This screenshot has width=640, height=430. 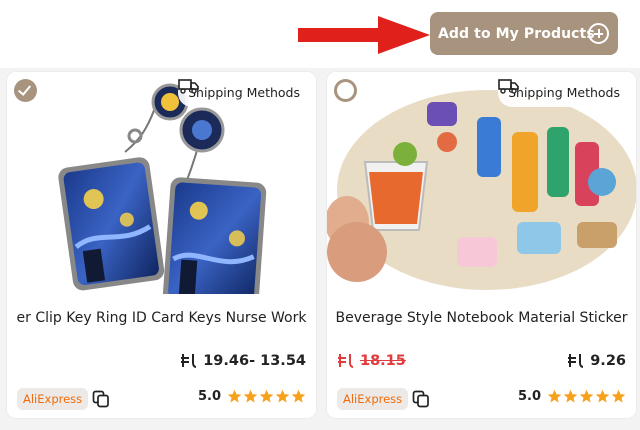 What do you see at coordinates (161, 318) in the screenshot?
I see `product-title-text: er Clip Key Ring ID Card Keys Nurse Work` at bounding box center [161, 318].